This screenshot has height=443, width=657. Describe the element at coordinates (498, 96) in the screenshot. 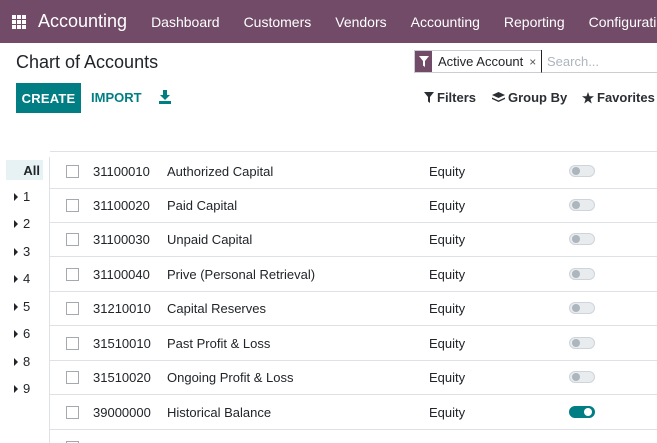

I see `layers-icon` at that location.